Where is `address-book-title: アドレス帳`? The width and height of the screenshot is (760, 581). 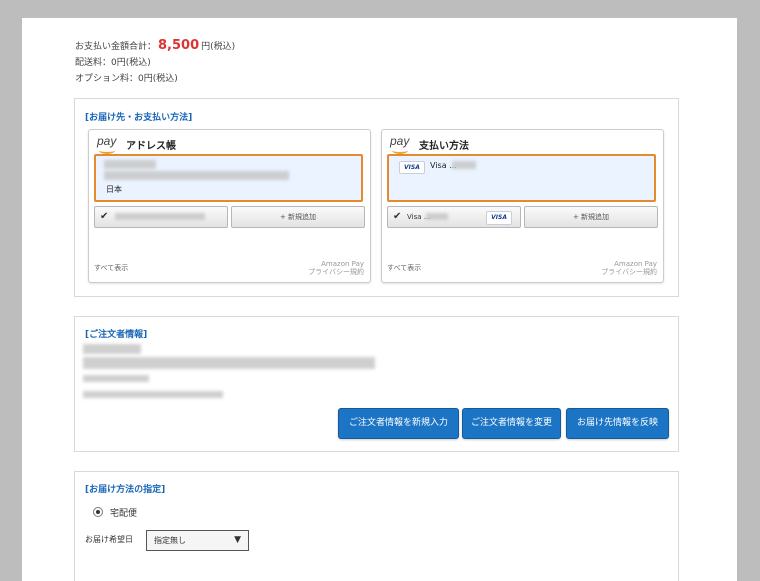 address-book-title: アドレス帳 is located at coordinates (151, 146).